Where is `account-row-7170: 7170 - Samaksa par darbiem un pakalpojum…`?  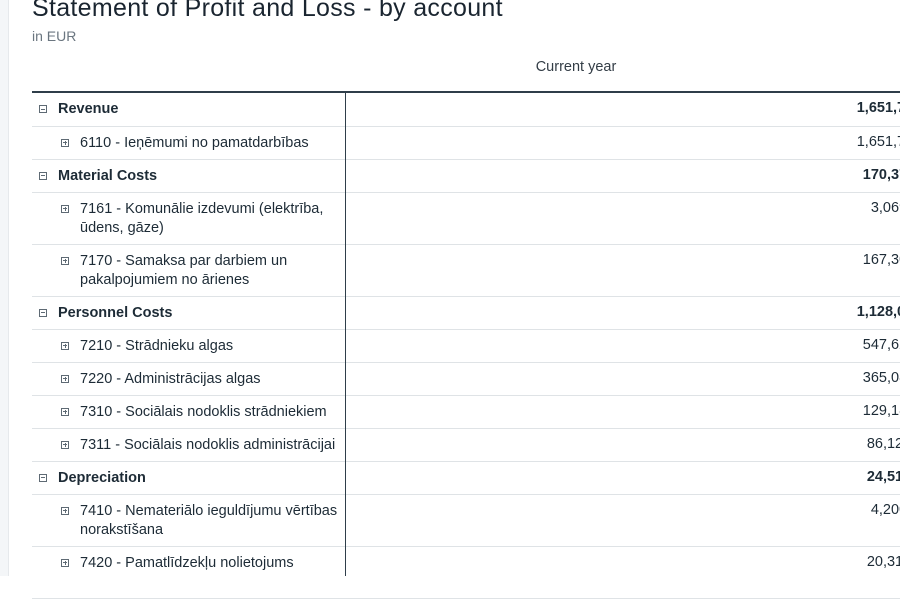
account-row-7170: 7170 - Samaksa par darbiem un pakalpojum… is located at coordinates (466, 270).